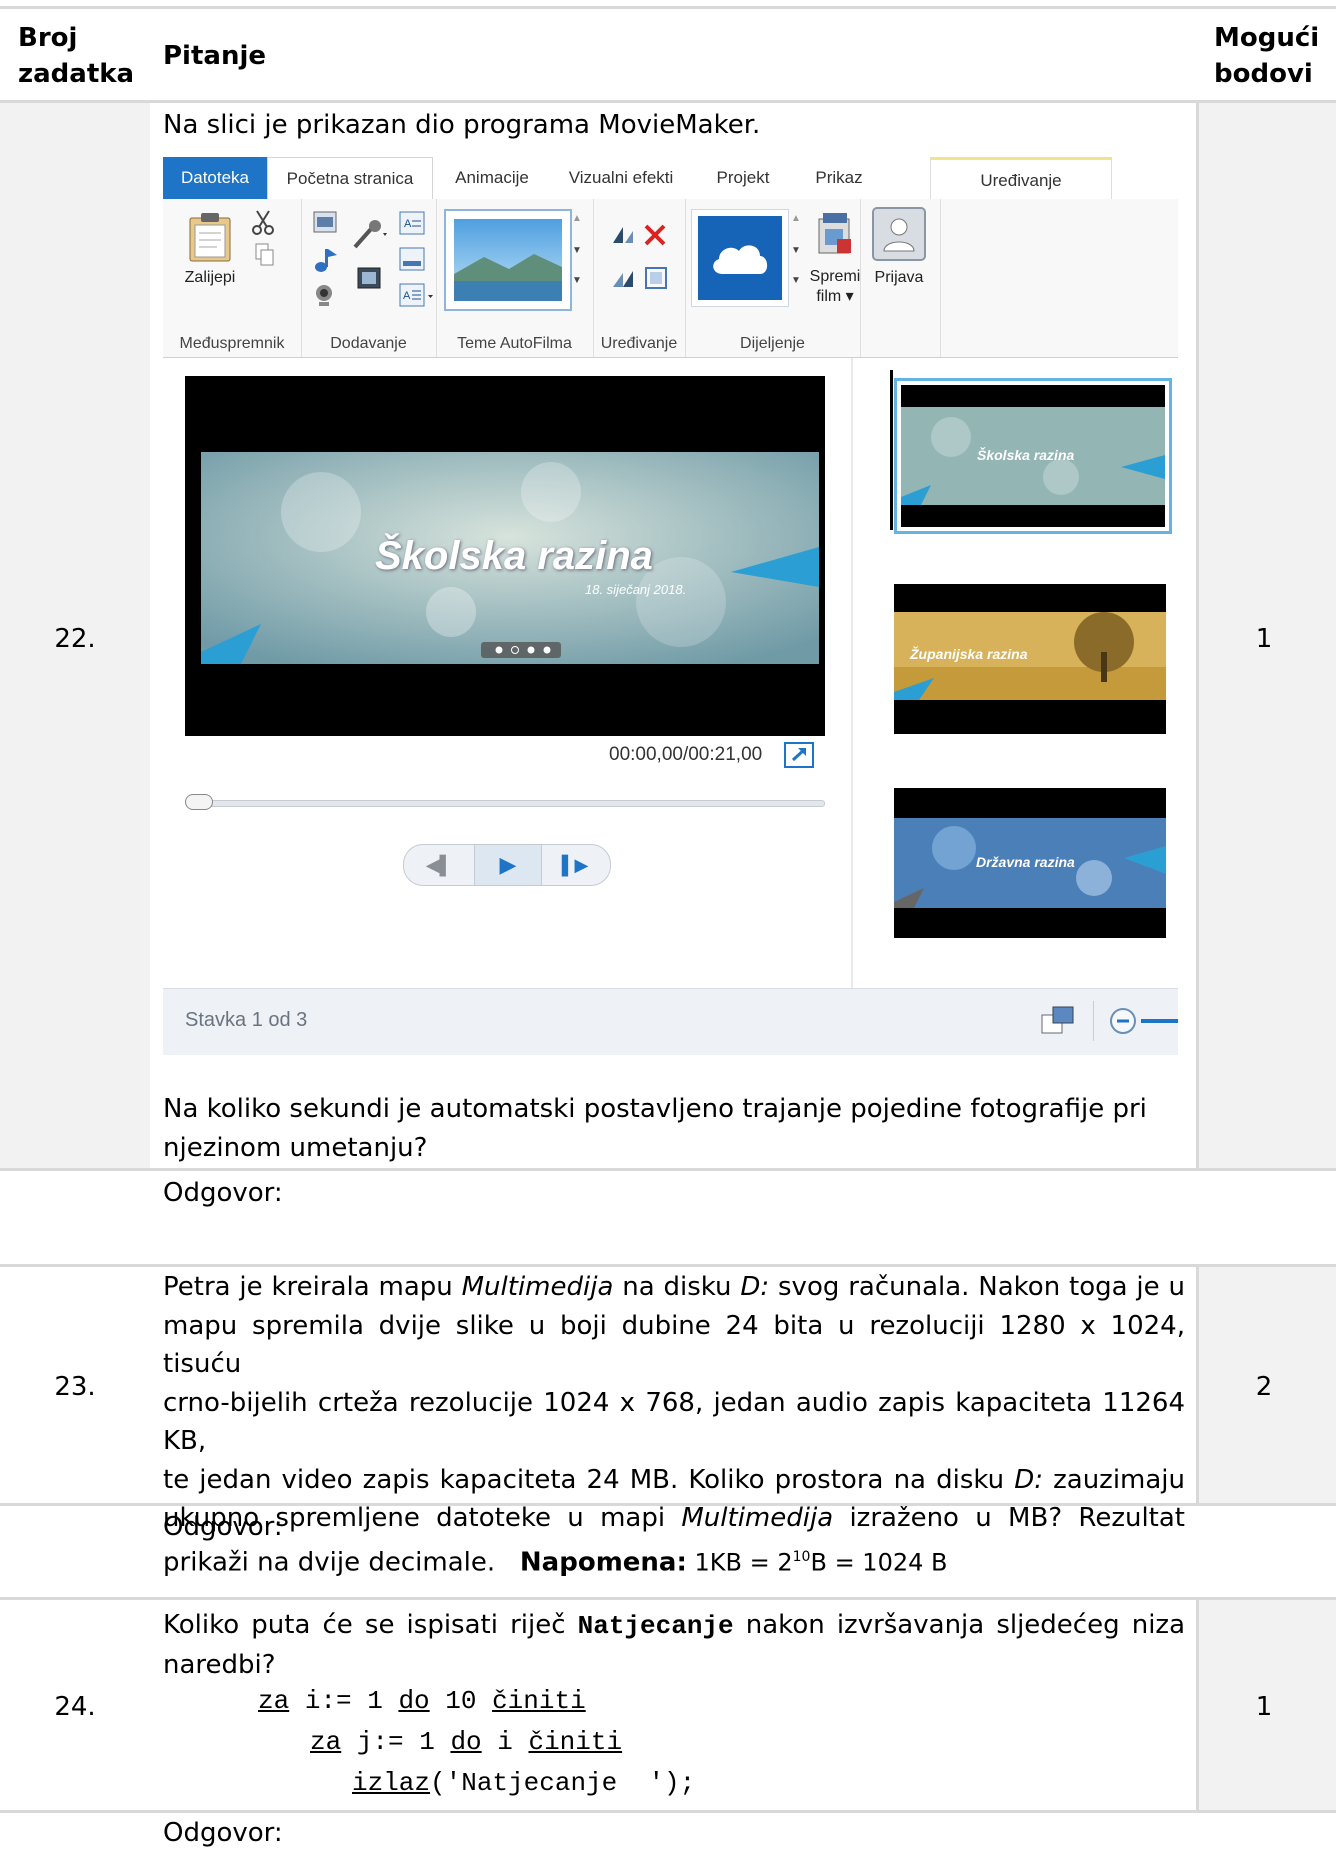 The height and width of the screenshot is (1853, 1336). I want to click on save-movie-icon, so click(835, 234).